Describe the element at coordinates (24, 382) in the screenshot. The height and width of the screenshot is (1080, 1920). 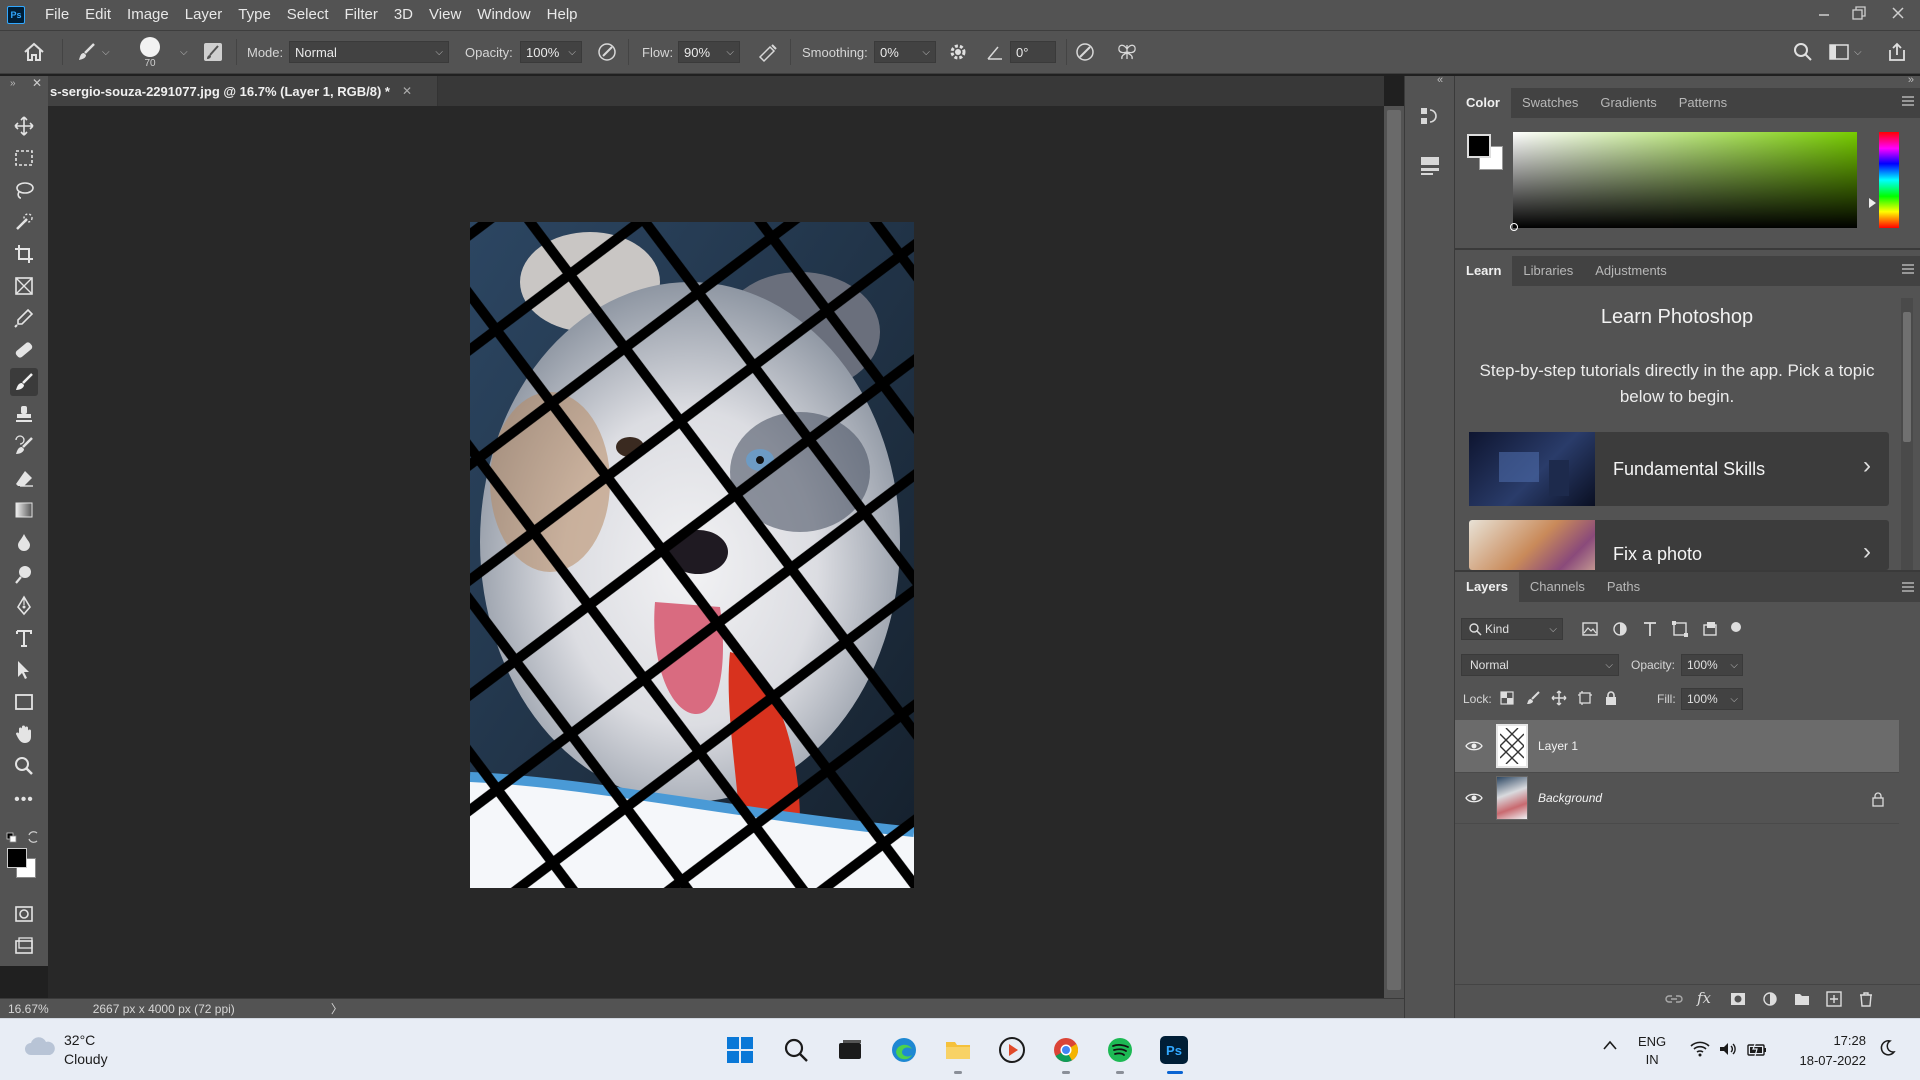
I see `brush-tool` at that location.